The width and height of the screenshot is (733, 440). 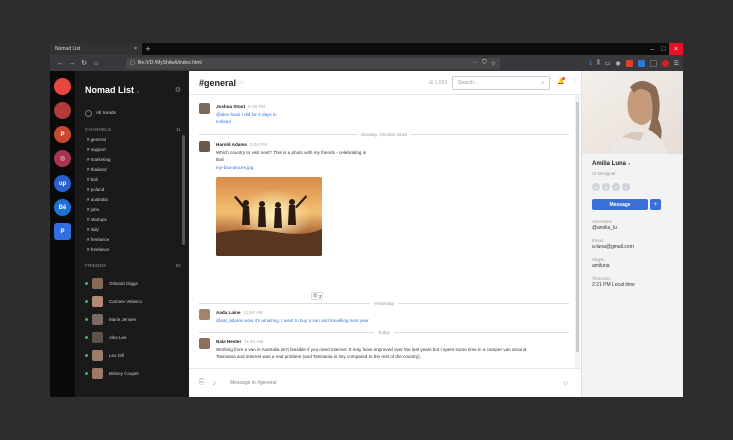 I want to click on member-count: ⊞ 1,093, so click(x=438, y=83).